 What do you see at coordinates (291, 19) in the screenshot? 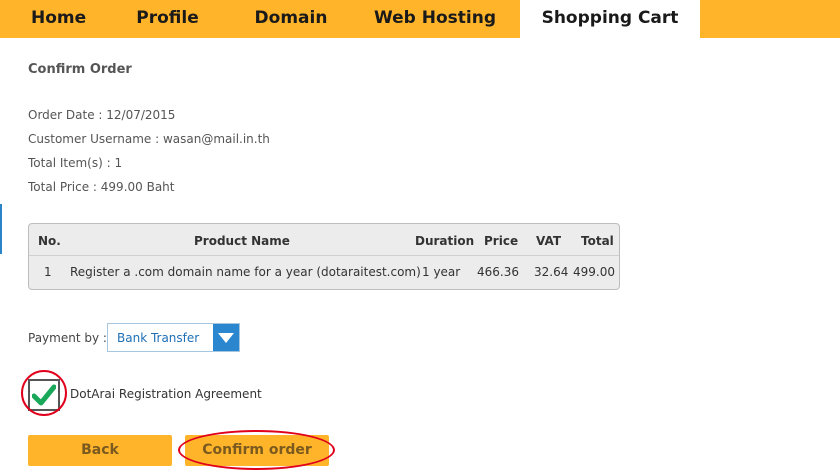
I see `nav-domain: Domain` at bounding box center [291, 19].